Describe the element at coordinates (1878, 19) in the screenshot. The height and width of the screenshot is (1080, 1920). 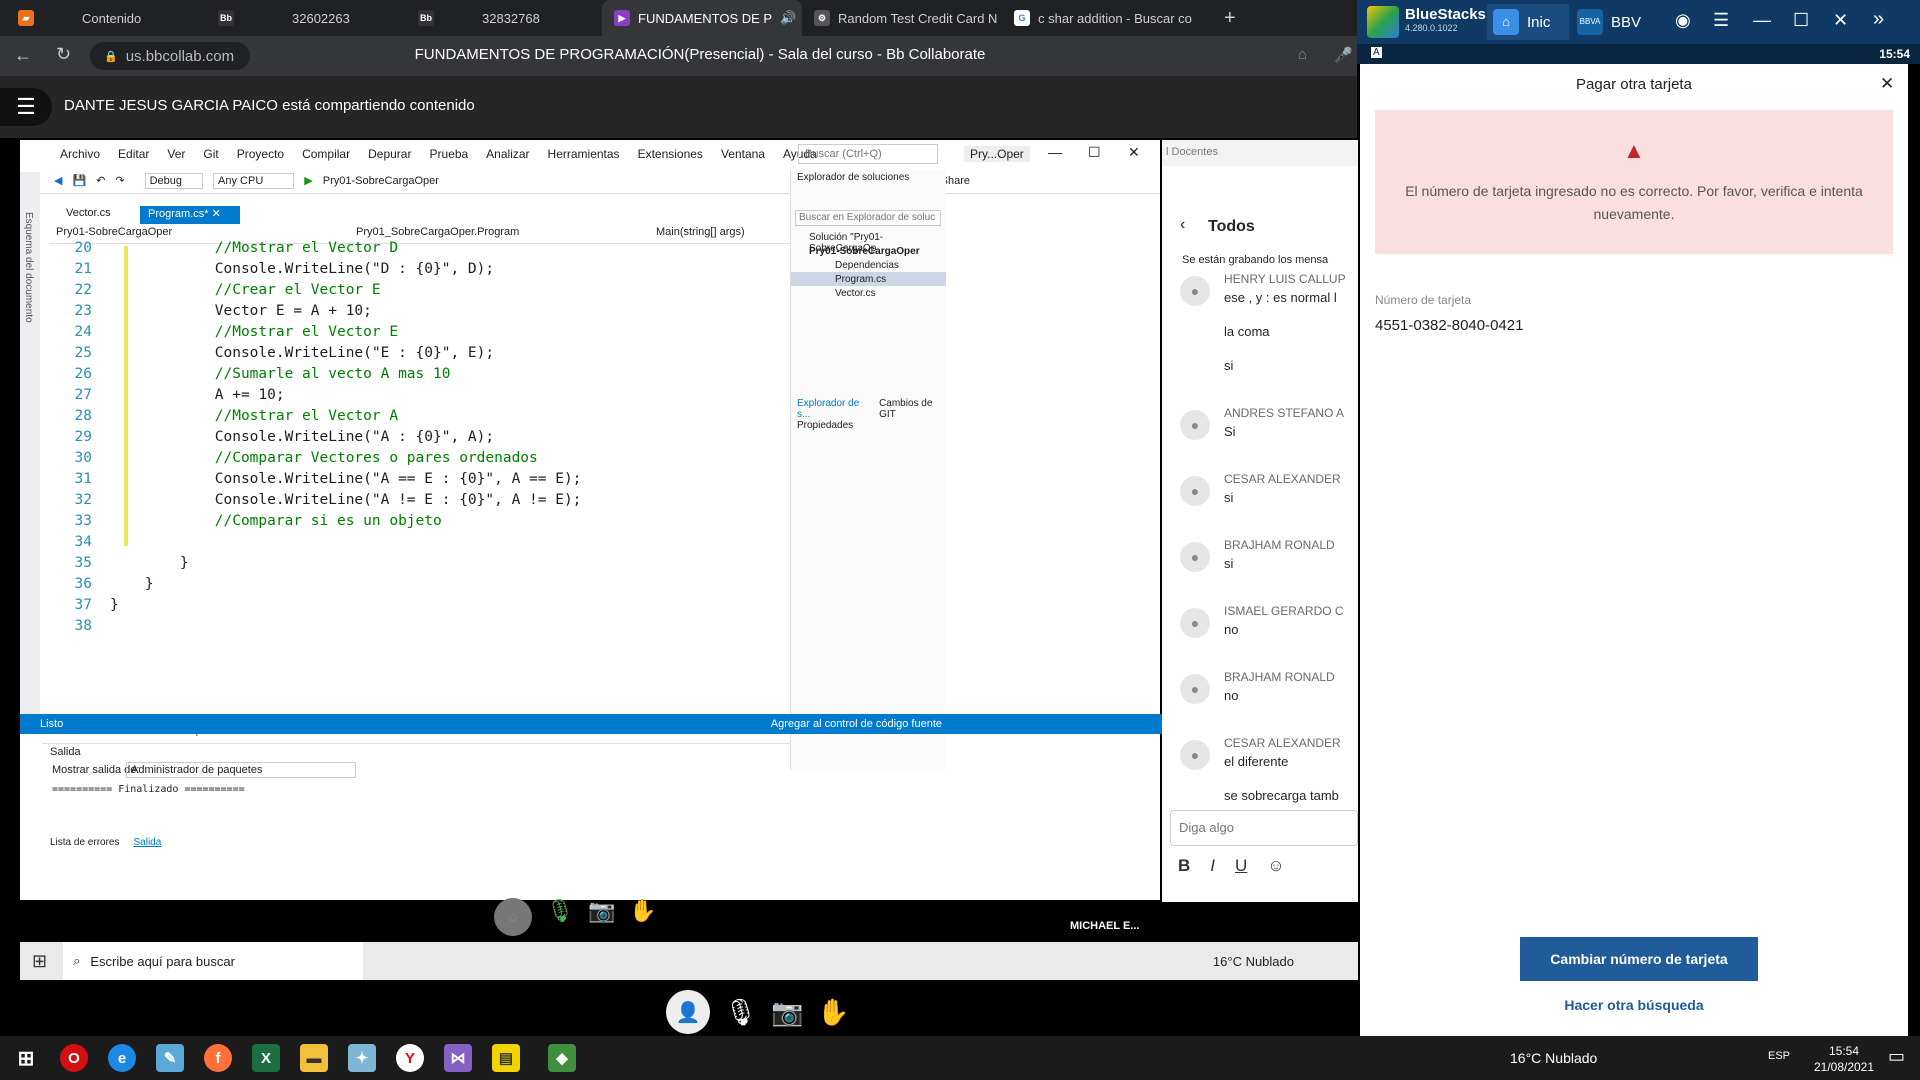
I see `chevron-right-icon: »` at that location.